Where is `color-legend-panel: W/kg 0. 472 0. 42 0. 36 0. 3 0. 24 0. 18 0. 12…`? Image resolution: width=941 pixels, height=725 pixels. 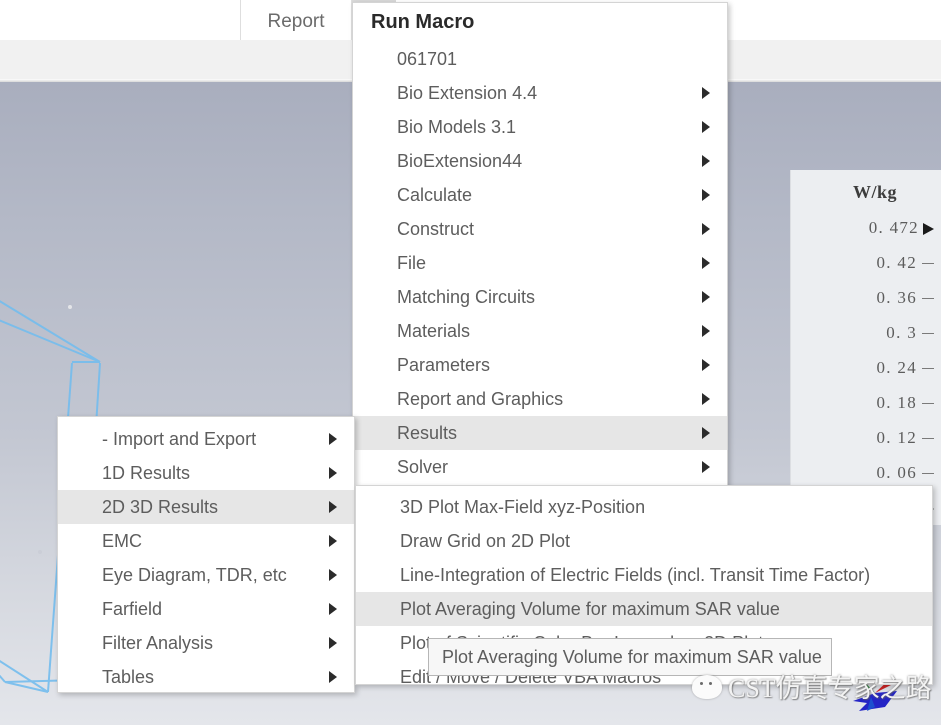 color-legend-panel: W/kg 0. 472 0. 42 0. 36 0. 3 0. 24 0. 18 0. 12… is located at coordinates (865, 347).